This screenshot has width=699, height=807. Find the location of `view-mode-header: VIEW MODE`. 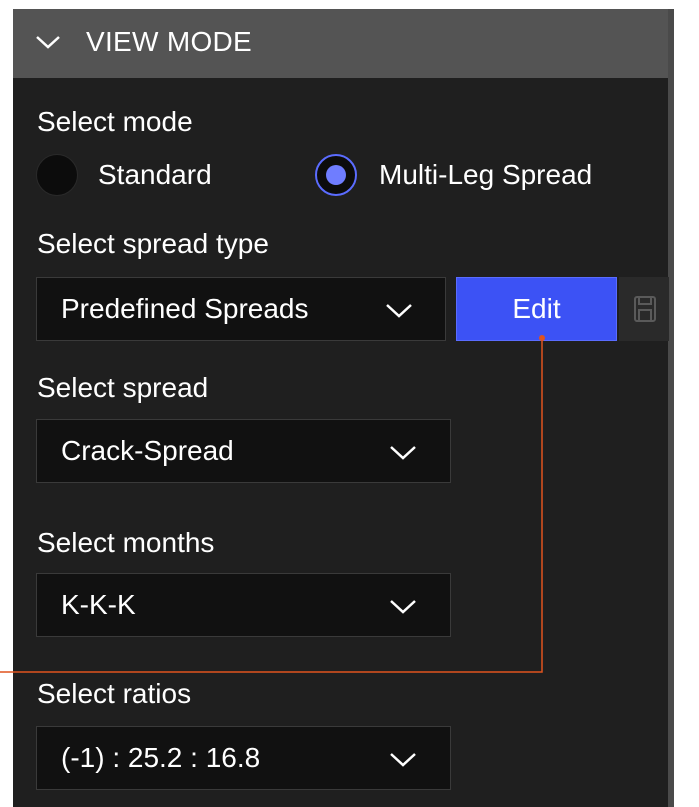

view-mode-header: VIEW MODE is located at coordinates (340, 43).